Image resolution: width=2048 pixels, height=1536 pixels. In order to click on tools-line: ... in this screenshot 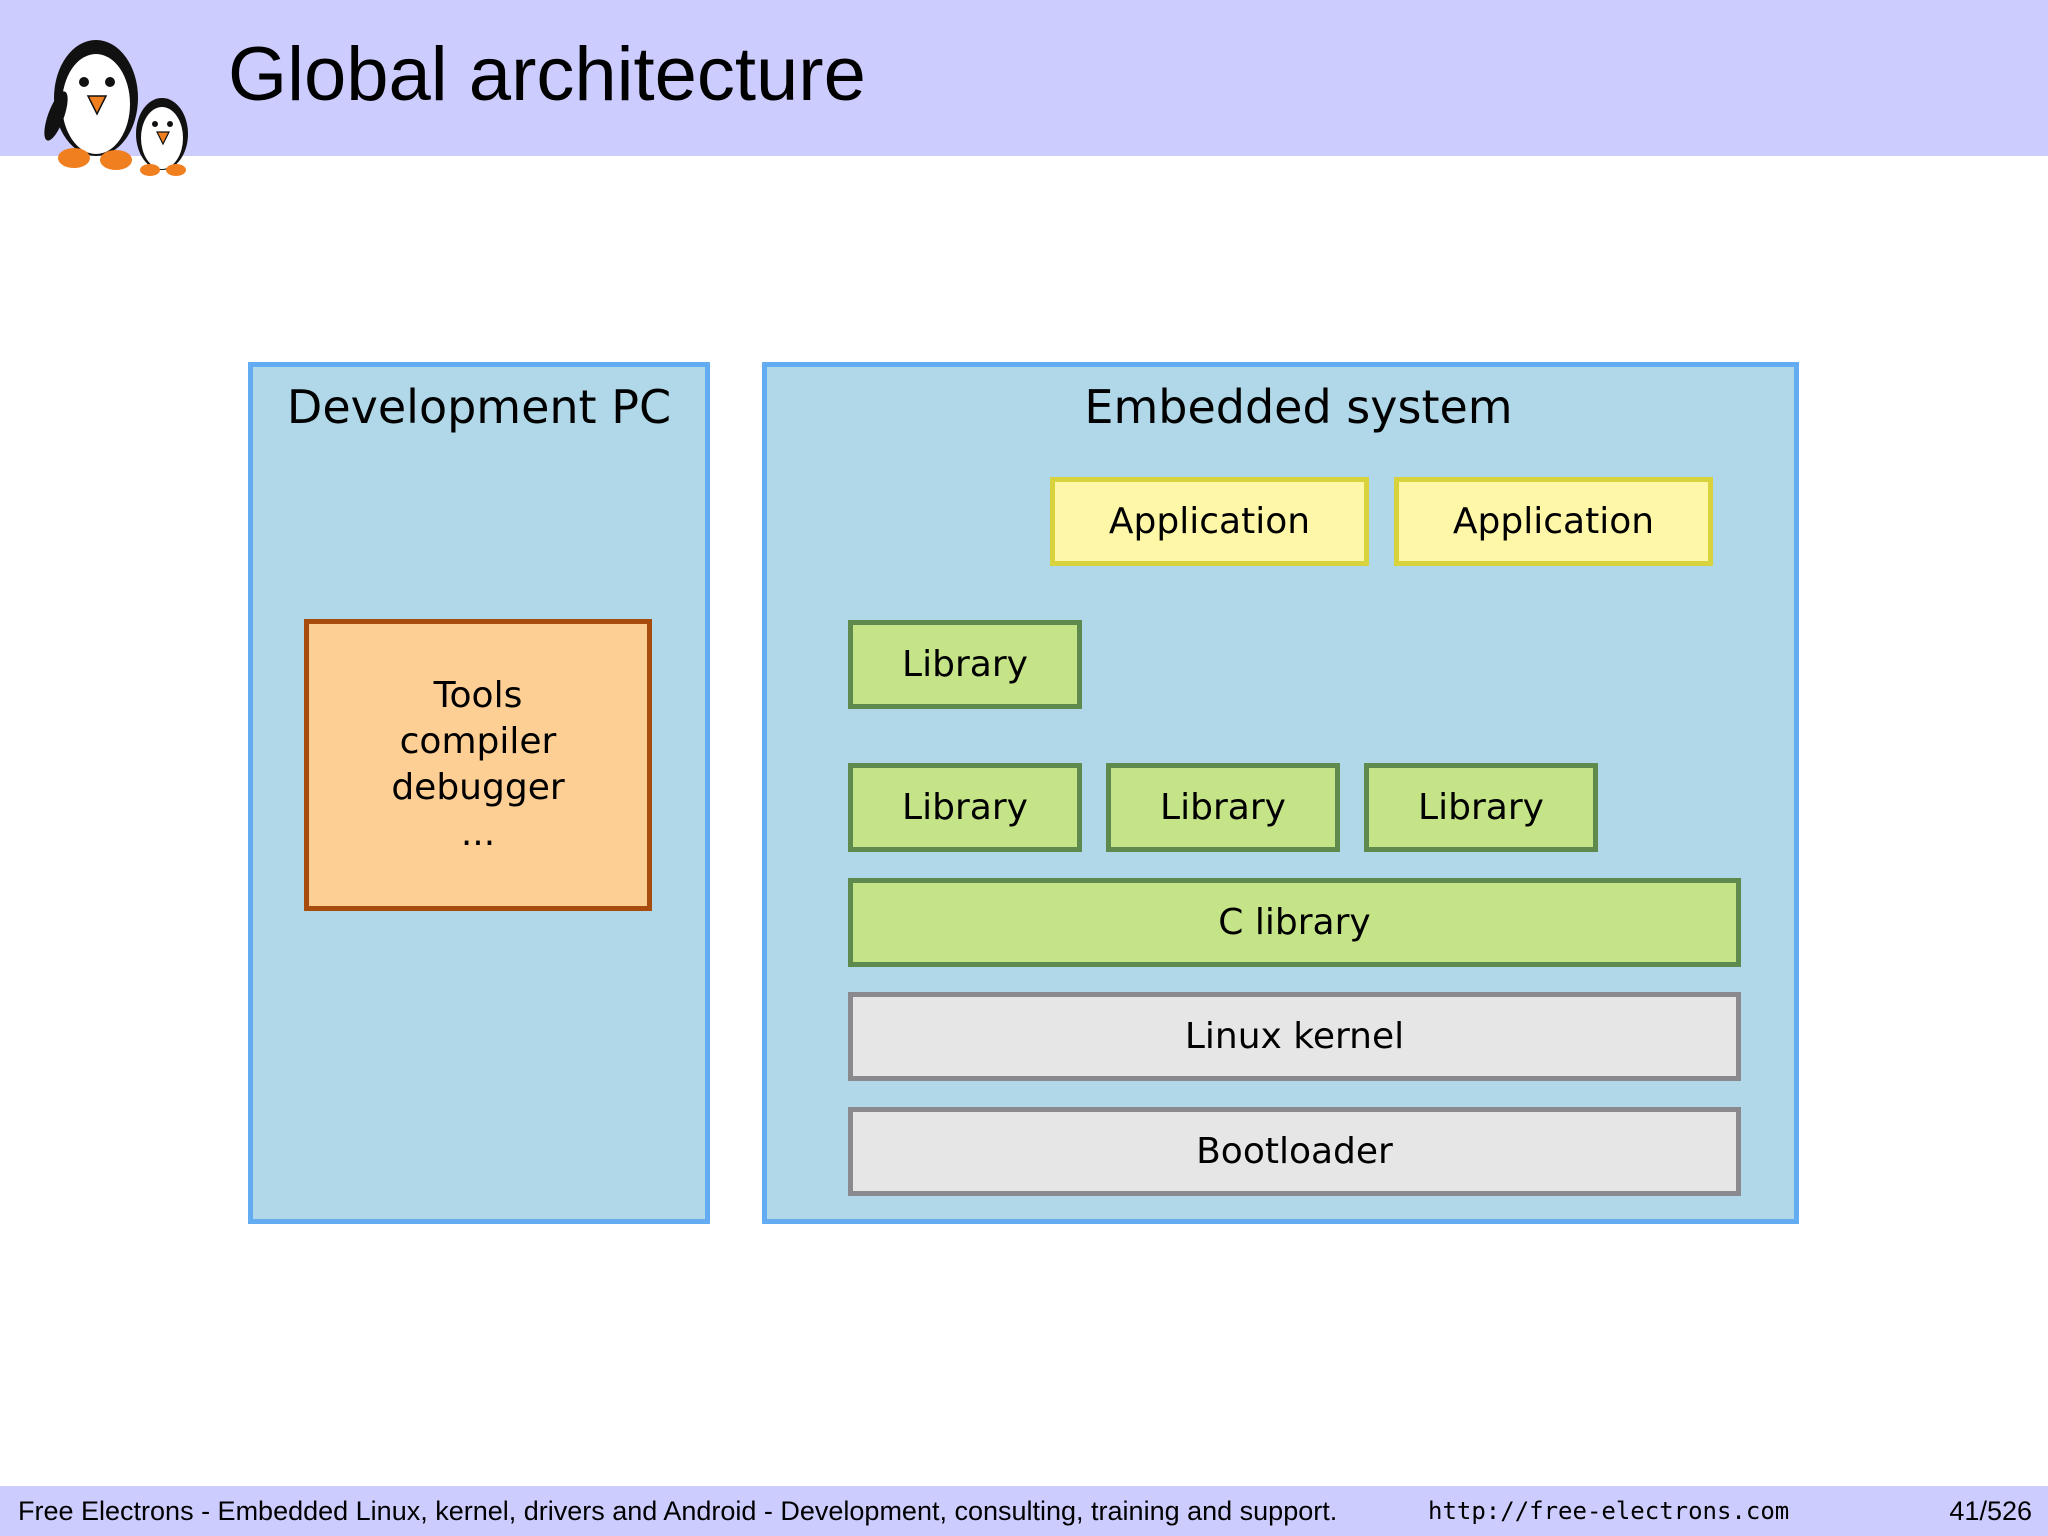, I will do `click(478, 833)`.